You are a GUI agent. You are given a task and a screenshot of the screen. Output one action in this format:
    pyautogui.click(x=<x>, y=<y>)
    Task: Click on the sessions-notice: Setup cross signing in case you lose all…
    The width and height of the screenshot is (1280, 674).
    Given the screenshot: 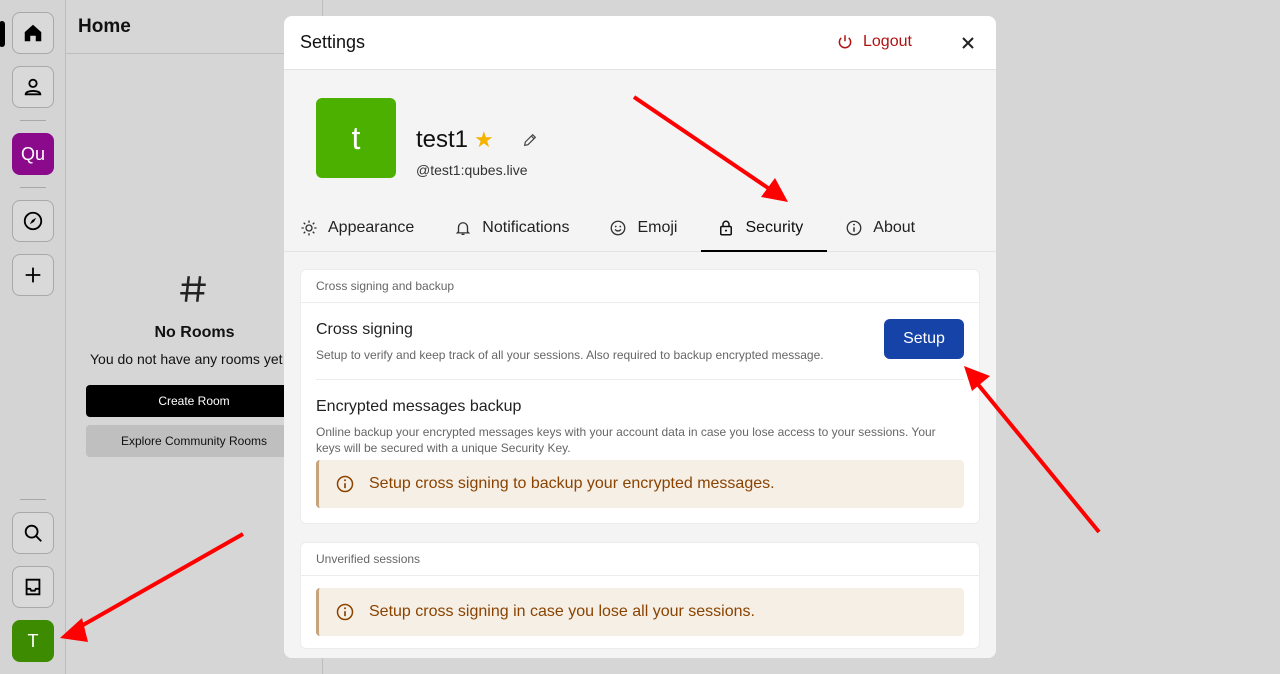 What is the action you would take?
    pyautogui.click(x=640, y=612)
    